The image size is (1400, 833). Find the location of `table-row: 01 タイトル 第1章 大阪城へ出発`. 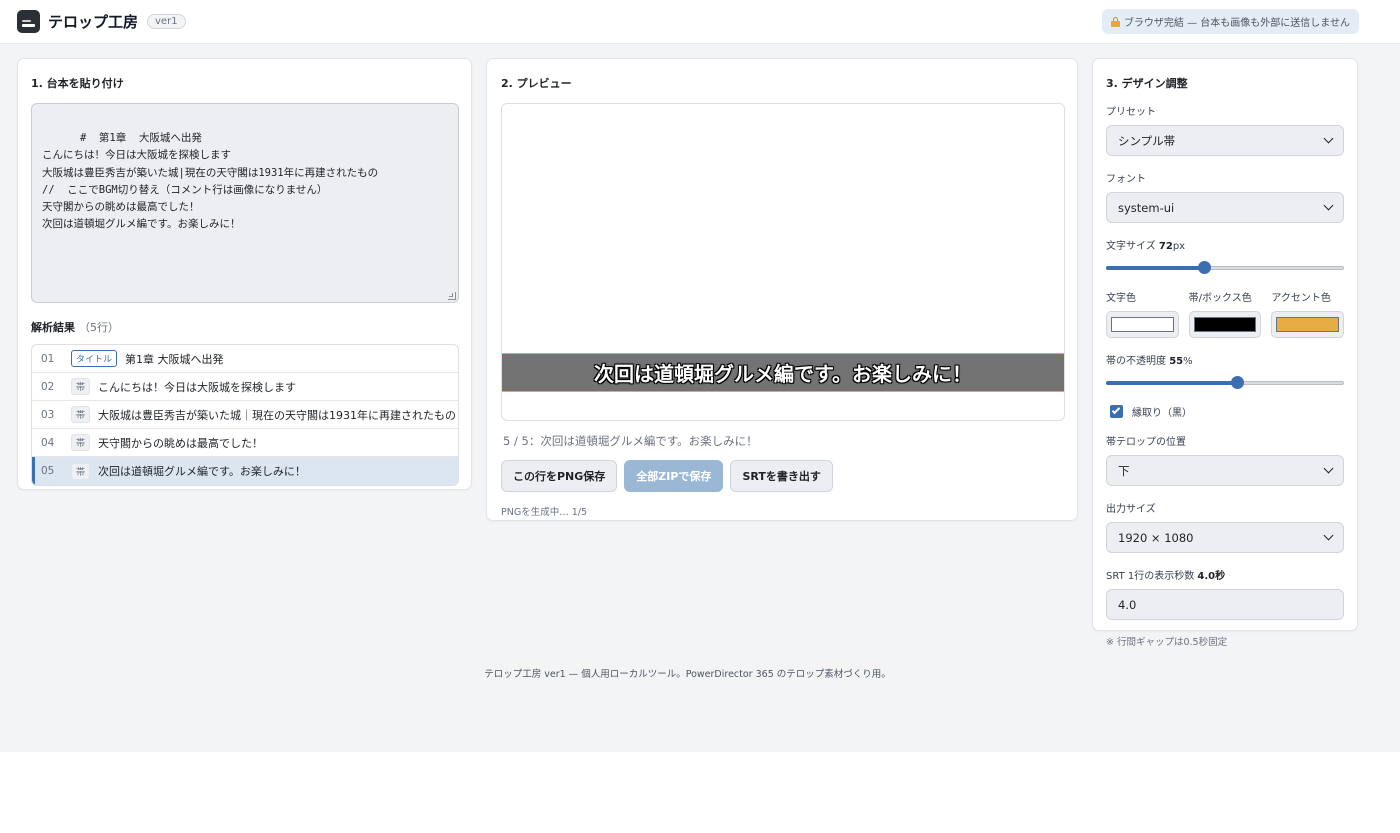

table-row: 01 タイトル 第1章 大阪城へ出発 is located at coordinates (245, 359).